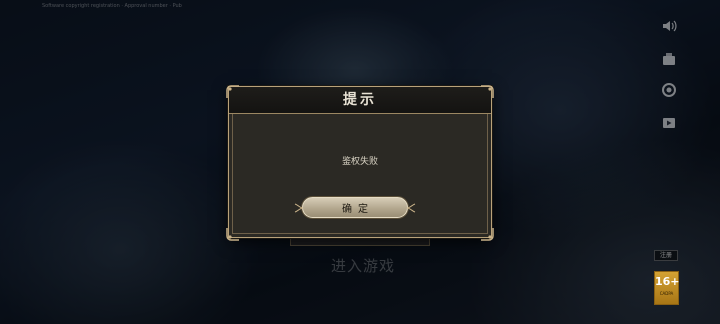 The height and width of the screenshot is (324, 720). What do you see at coordinates (669, 59) in the screenshot?
I see `announcement-icon` at bounding box center [669, 59].